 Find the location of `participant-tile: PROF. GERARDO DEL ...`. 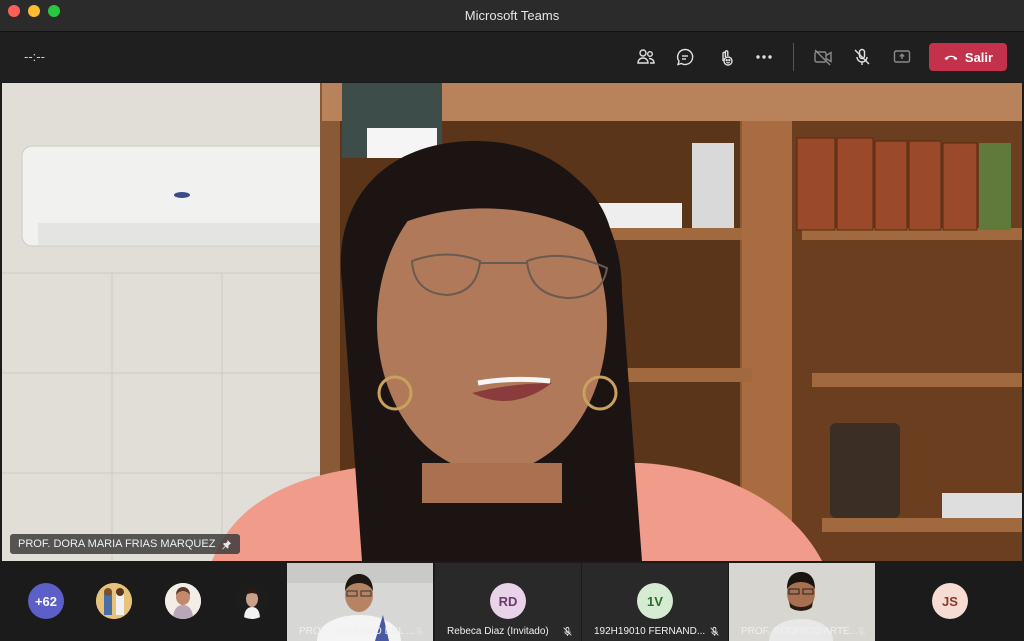

participant-tile: PROF. GERARDO DEL ... is located at coordinates (360, 602).